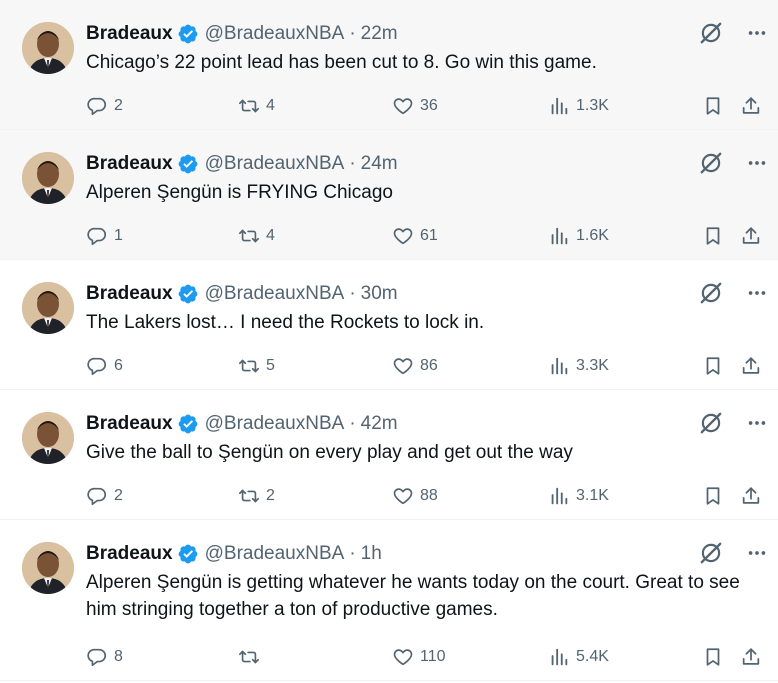 Image resolution: width=778 pixels, height=683 pixels. What do you see at coordinates (592, 105) in the screenshot?
I see `views-count: 1.3K` at bounding box center [592, 105].